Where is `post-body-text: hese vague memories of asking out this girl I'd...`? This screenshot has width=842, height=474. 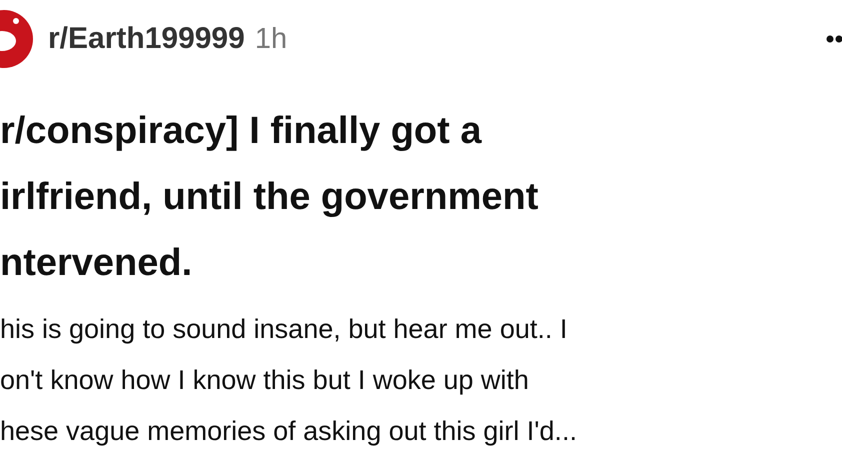 post-body-text: hese vague memories of asking out this girl I'd... is located at coordinates (289, 431).